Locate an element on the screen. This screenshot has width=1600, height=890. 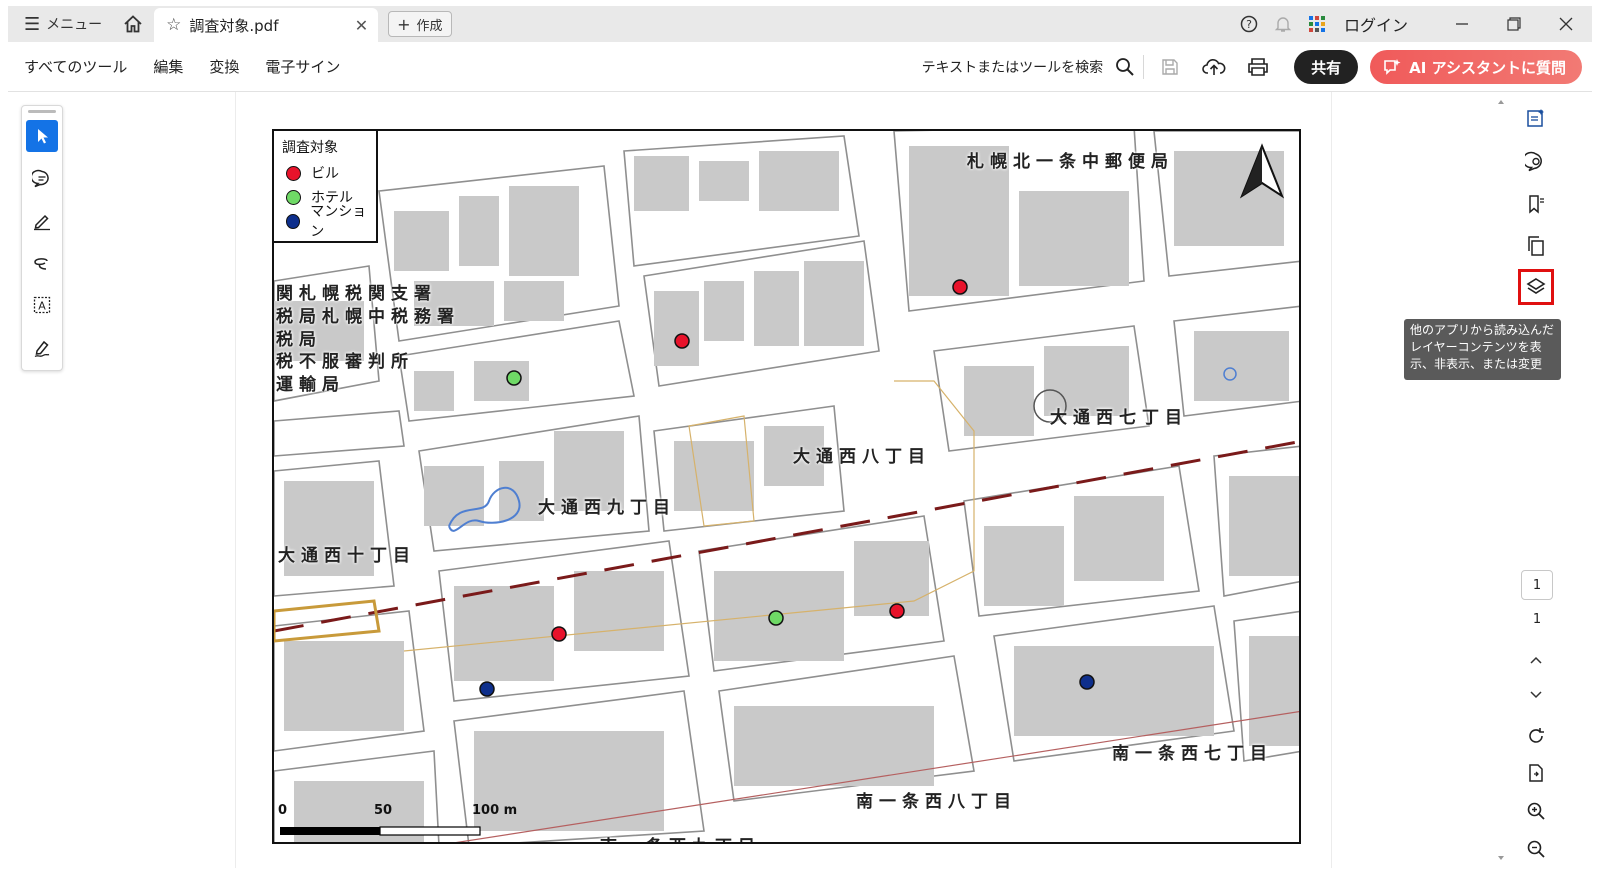
menu-esign: 電子サイン is located at coordinates (302, 66).